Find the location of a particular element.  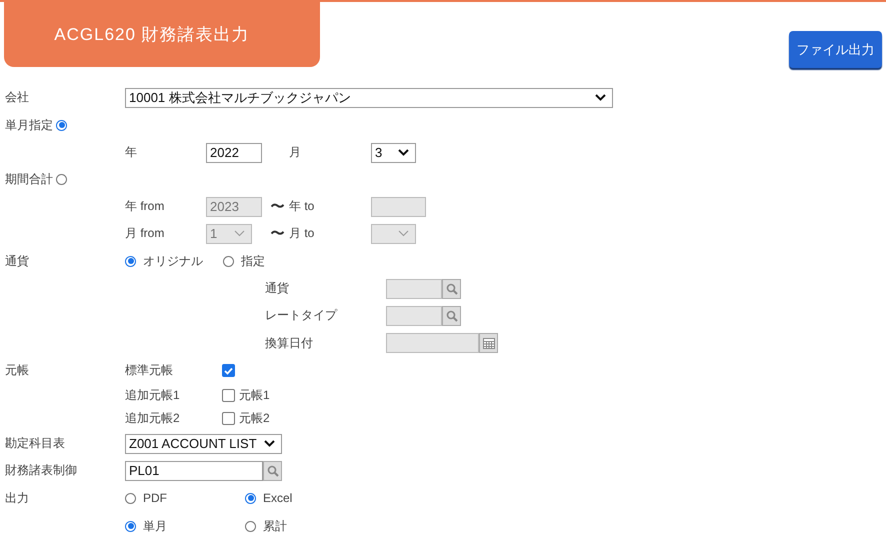

field-label: 追加元帳2 is located at coordinates (153, 418).